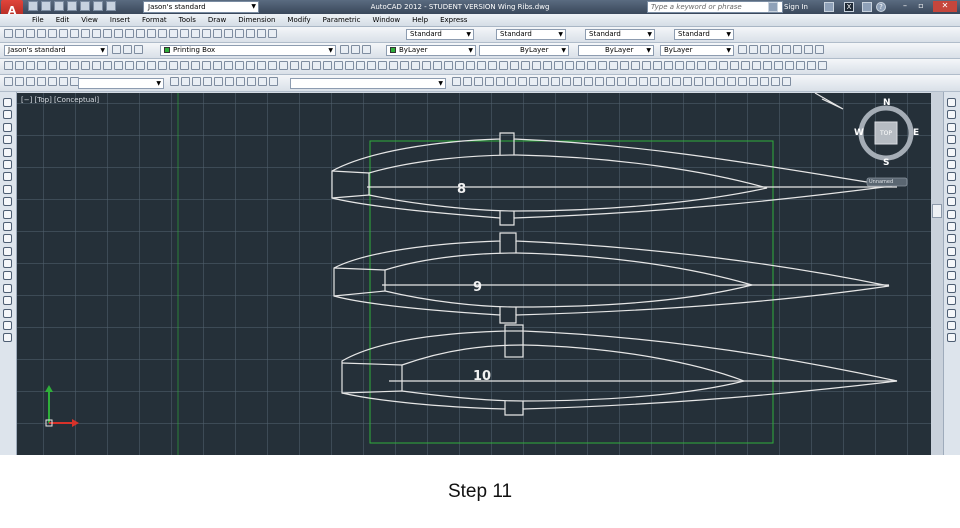 This screenshot has height=528, width=960. Describe the element at coordinates (704, 34) in the screenshot. I see `multileader-style-select: Standard ▼` at that location.